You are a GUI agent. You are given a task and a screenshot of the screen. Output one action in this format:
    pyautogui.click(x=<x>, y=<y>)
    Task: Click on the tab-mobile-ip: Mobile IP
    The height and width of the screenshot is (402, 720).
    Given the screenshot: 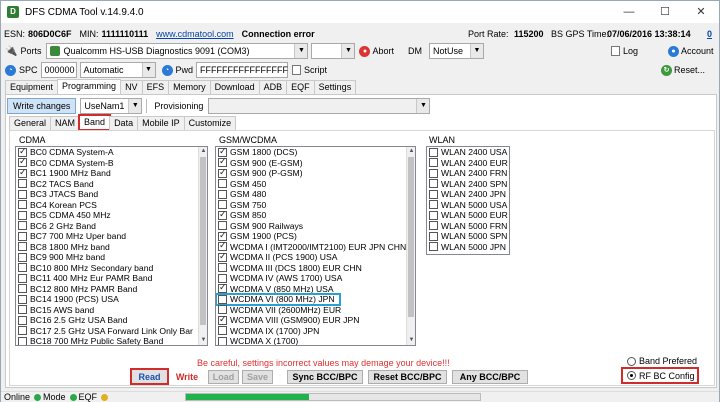 What is the action you would take?
    pyautogui.click(x=161, y=123)
    